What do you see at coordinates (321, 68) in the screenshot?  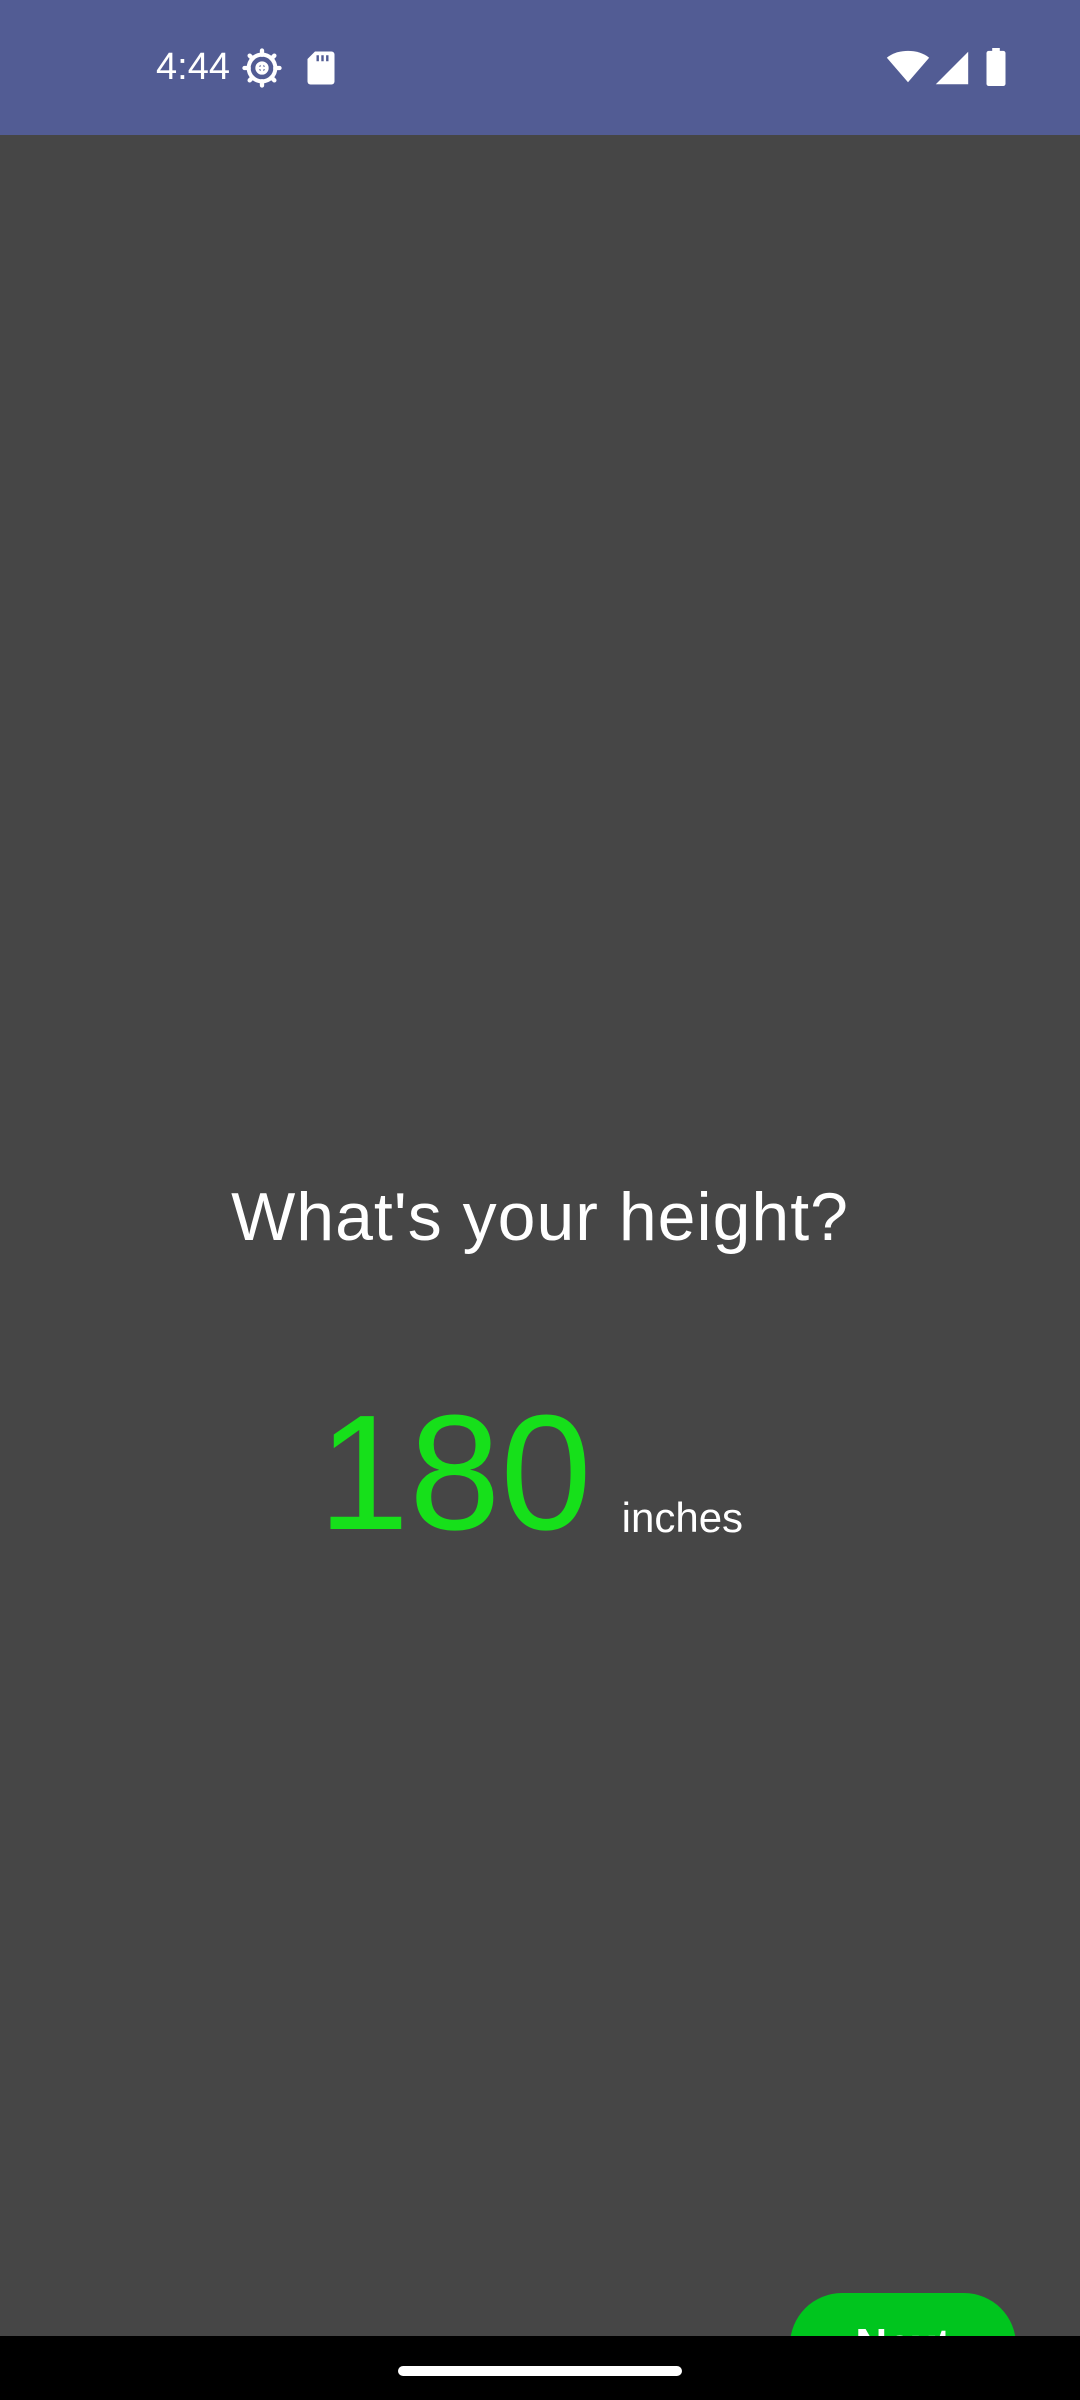 I see `sd-card-icon` at bounding box center [321, 68].